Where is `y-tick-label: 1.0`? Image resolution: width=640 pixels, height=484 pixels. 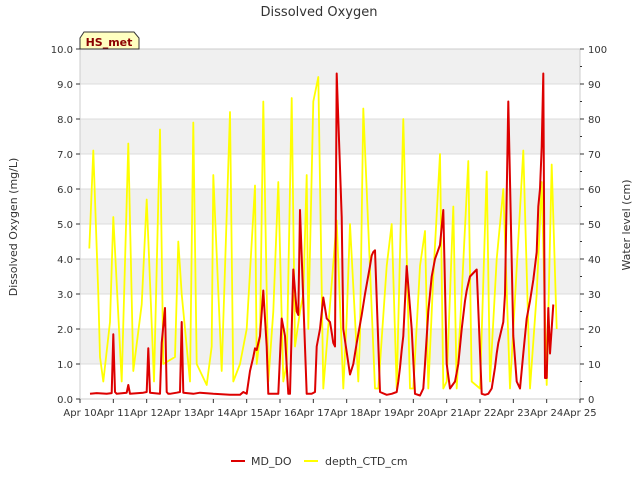
y-tick-label: 1.0 is located at coordinates (65, 365).